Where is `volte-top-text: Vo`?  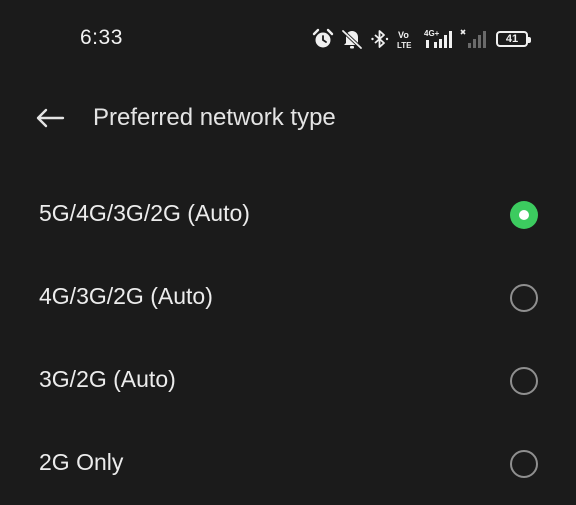 volte-top-text: Vo is located at coordinates (403, 35).